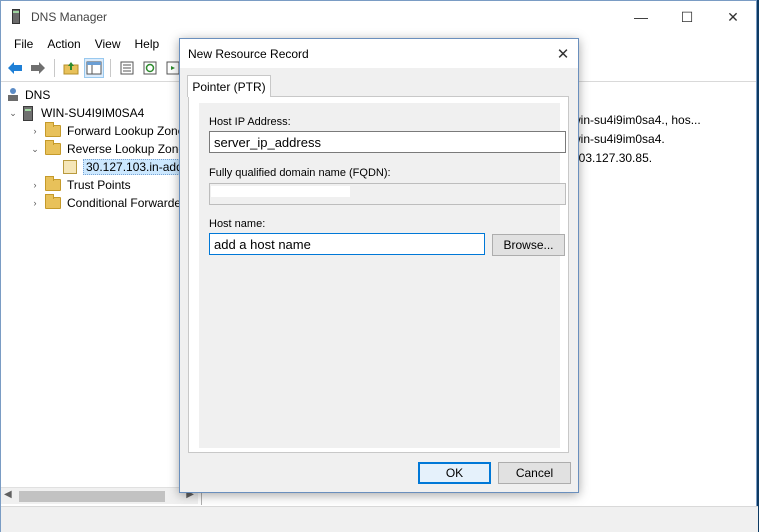 The image size is (759, 532). What do you see at coordinates (94, 68) in the screenshot?
I see `show-hide-tree-icon` at bounding box center [94, 68].